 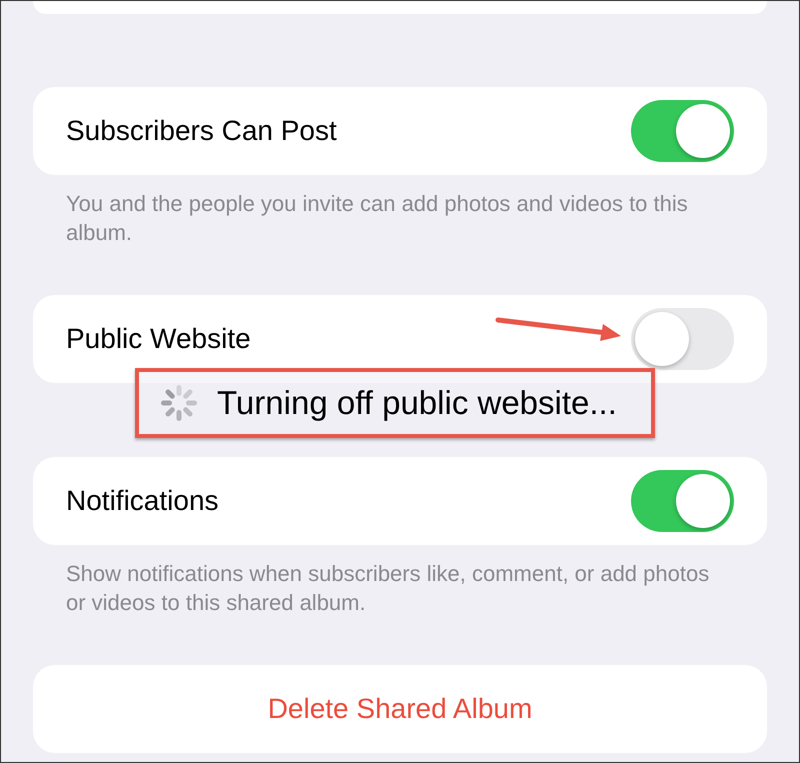 What do you see at coordinates (388, 588) in the screenshot?
I see `footer-text: Show notifications when subscribers like, comment, or add photos or videos to this shared album.` at bounding box center [388, 588].